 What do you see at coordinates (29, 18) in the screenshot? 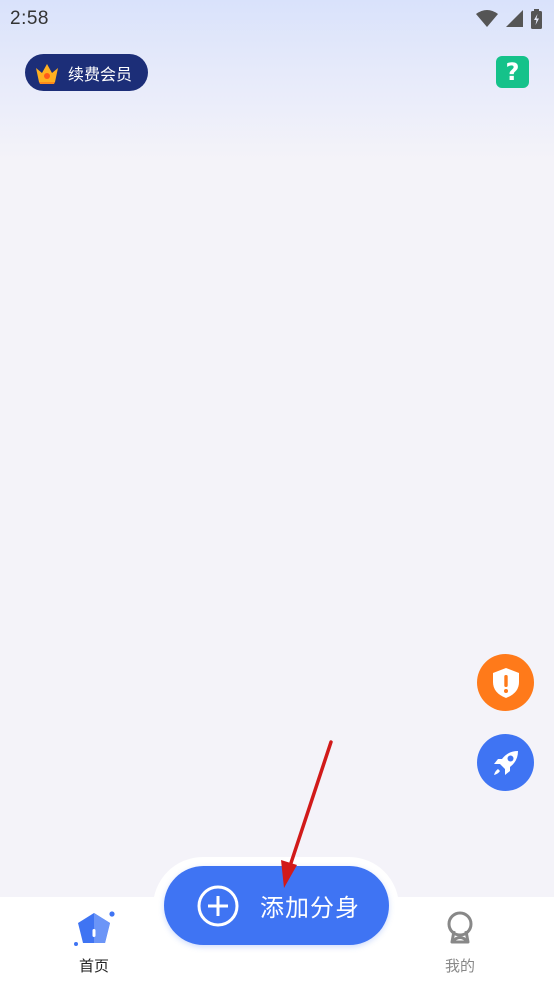
I see `status-time: 2:58` at bounding box center [29, 18].